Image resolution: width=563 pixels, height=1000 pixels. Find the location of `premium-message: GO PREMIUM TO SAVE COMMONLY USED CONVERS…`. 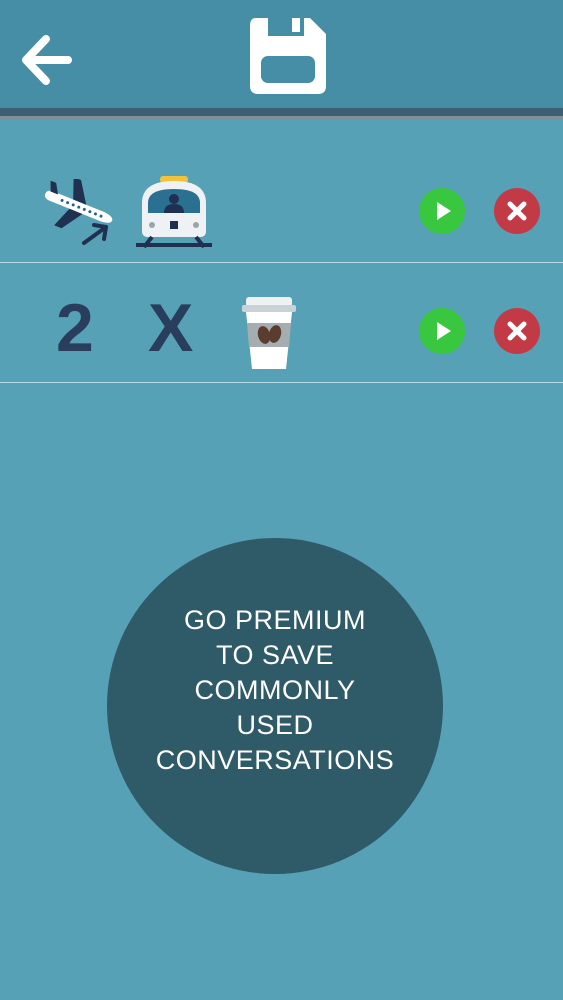

premium-message: GO PREMIUM TO SAVE COMMONLY USED CONVERS… is located at coordinates (275, 690).